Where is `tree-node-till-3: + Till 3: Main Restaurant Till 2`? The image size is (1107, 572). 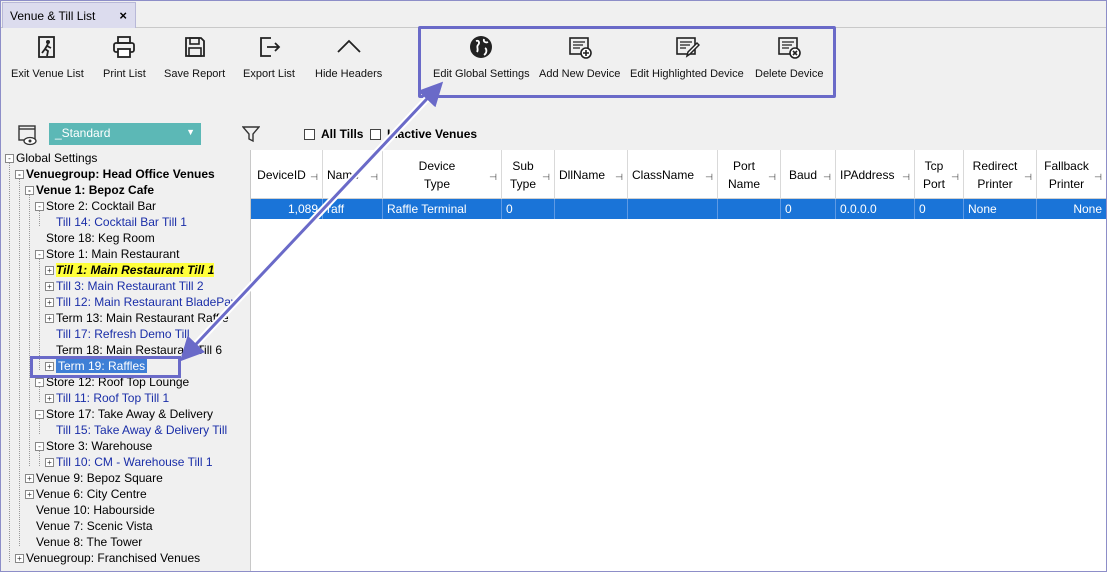
tree-node-till-3: + Till 3: Main Restaurant Till 2 is located at coordinates (124, 286).